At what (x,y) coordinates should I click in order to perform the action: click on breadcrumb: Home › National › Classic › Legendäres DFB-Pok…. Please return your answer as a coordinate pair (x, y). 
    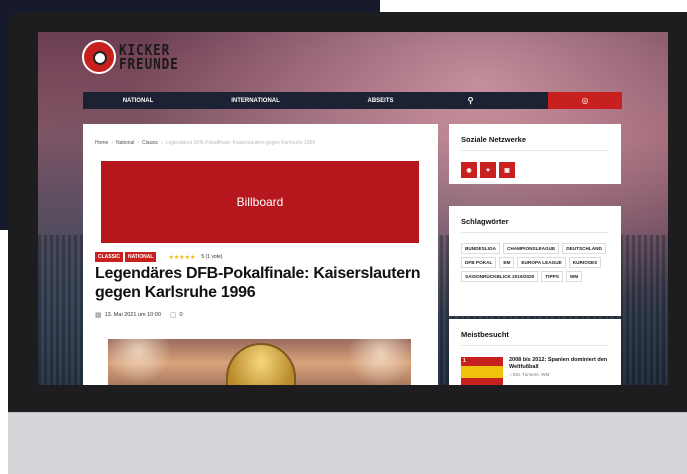
    Looking at the image, I should click on (205, 143).